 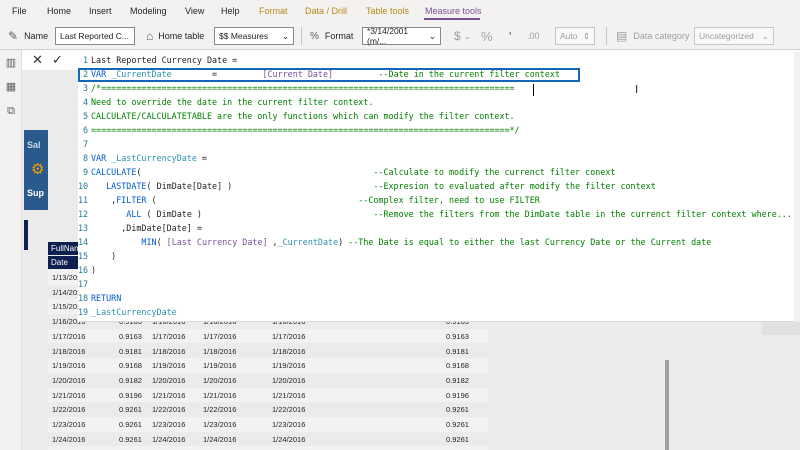 What do you see at coordinates (797, 187) in the screenshot?
I see `editor-scrollbar` at bounding box center [797, 187].